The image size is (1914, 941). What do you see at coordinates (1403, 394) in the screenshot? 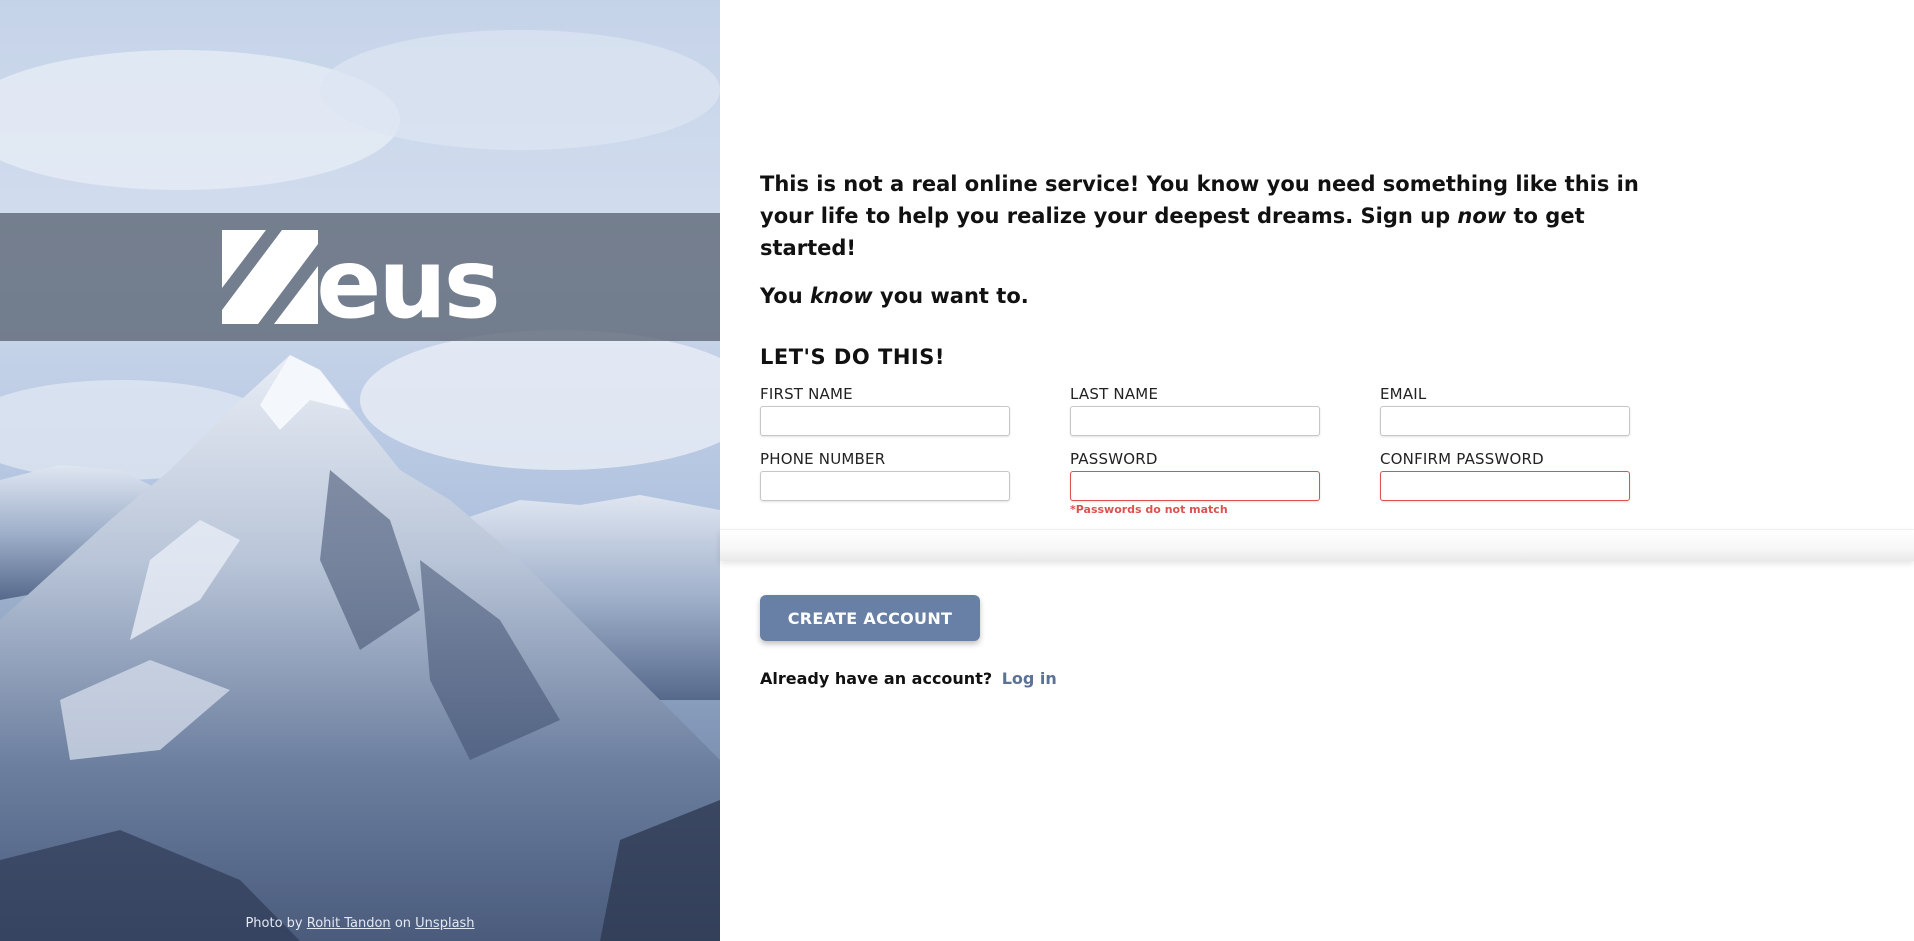
I see `email-label: EMAIL` at bounding box center [1403, 394].